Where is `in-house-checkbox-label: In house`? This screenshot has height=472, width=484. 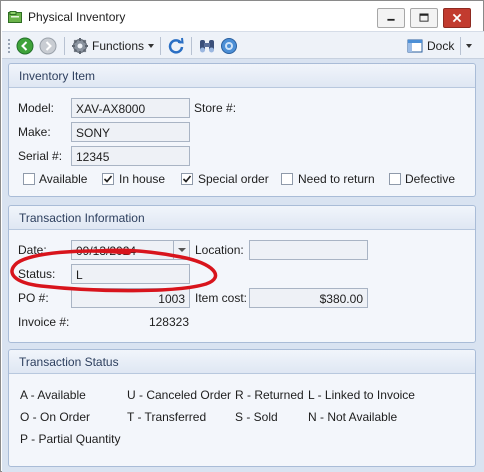 in-house-checkbox-label: In house is located at coordinates (142, 179).